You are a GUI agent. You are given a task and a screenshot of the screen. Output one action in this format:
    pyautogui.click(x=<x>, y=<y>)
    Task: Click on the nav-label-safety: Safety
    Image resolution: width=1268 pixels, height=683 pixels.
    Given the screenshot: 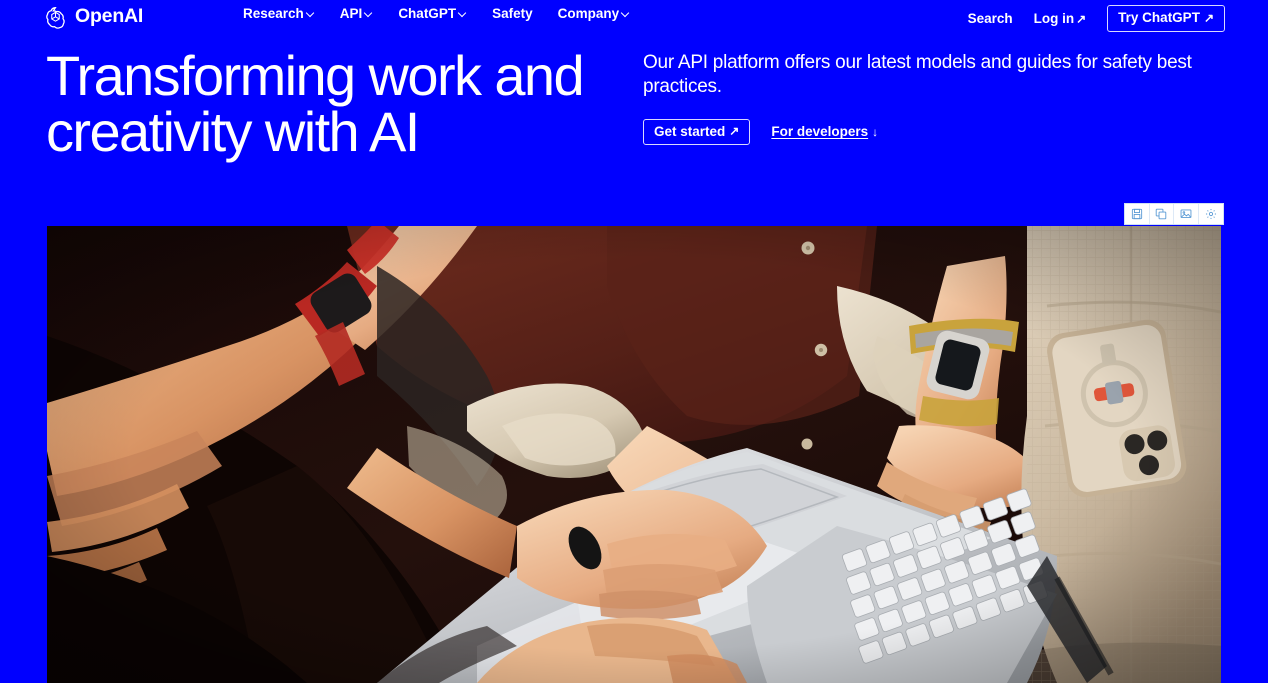 What is the action you would take?
    pyautogui.click(x=512, y=13)
    